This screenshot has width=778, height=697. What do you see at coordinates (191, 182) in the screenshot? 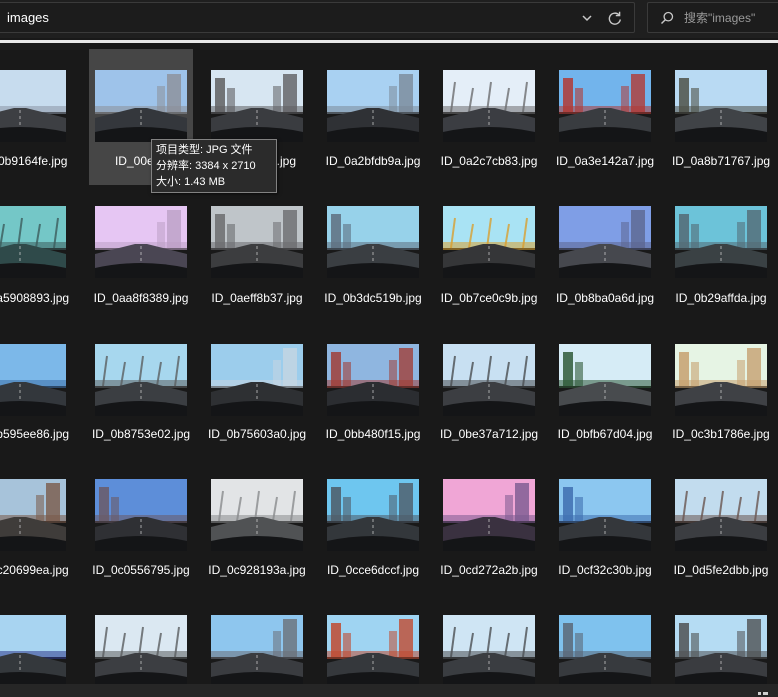
I see `tooltip-size: 大小: 1.43 MB` at bounding box center [191, 182].